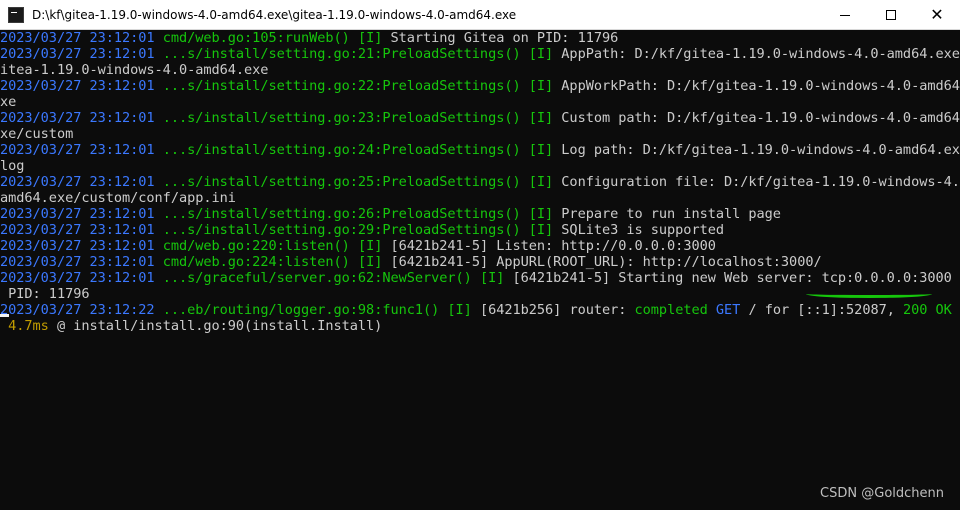 The width and height of the screenshot is (960, 510). What do you see at coordinates (45, 294) in the screenshot?
I see `log-message-continuation: PID: 11796` at bounding box center [45, 294].